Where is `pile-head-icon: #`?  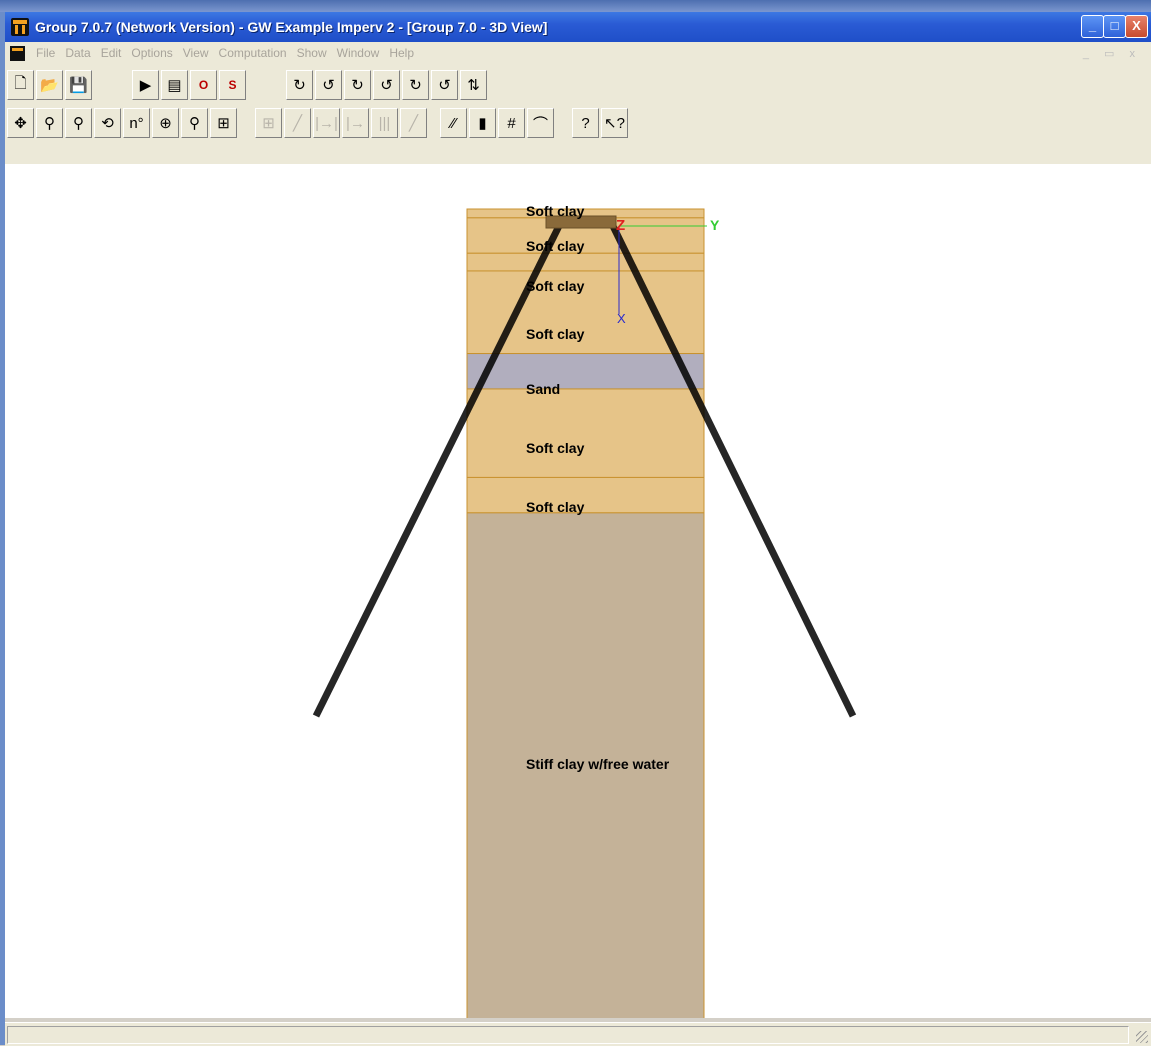
pile-head-icon: # is located at coordinates (511, 123).